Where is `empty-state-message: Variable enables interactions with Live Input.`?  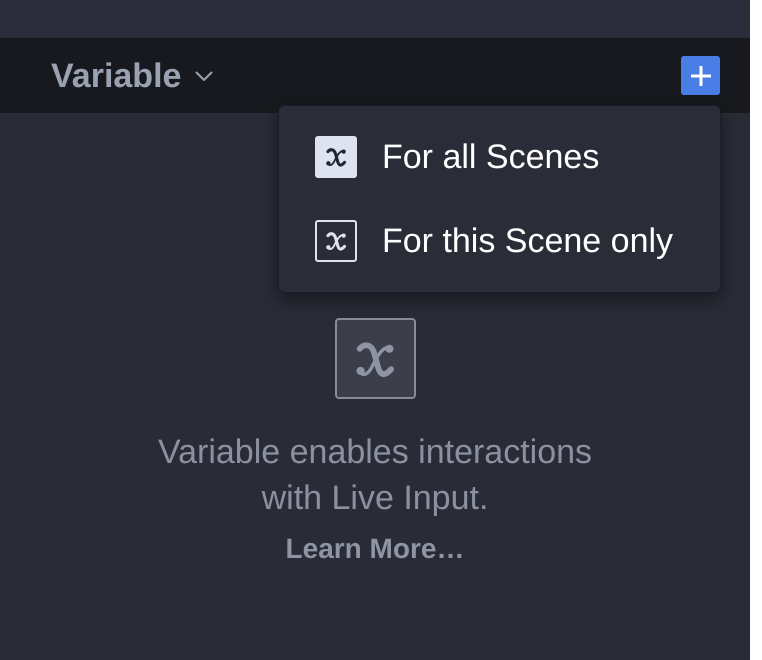 empty-state-message: Variable enables interactions with Live Input. is located at coordinates (375, 475).